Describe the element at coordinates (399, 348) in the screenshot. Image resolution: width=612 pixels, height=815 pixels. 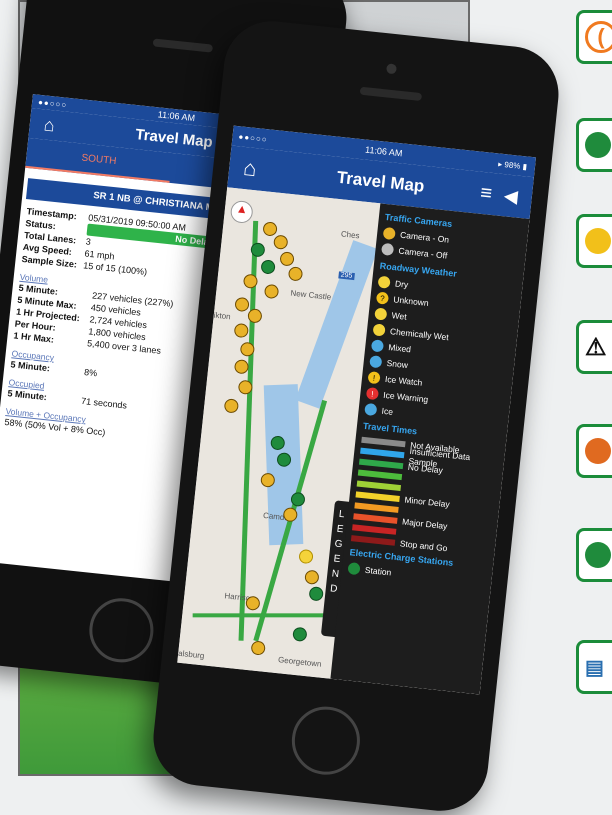
I see `legend-label: Mixed` at that location.